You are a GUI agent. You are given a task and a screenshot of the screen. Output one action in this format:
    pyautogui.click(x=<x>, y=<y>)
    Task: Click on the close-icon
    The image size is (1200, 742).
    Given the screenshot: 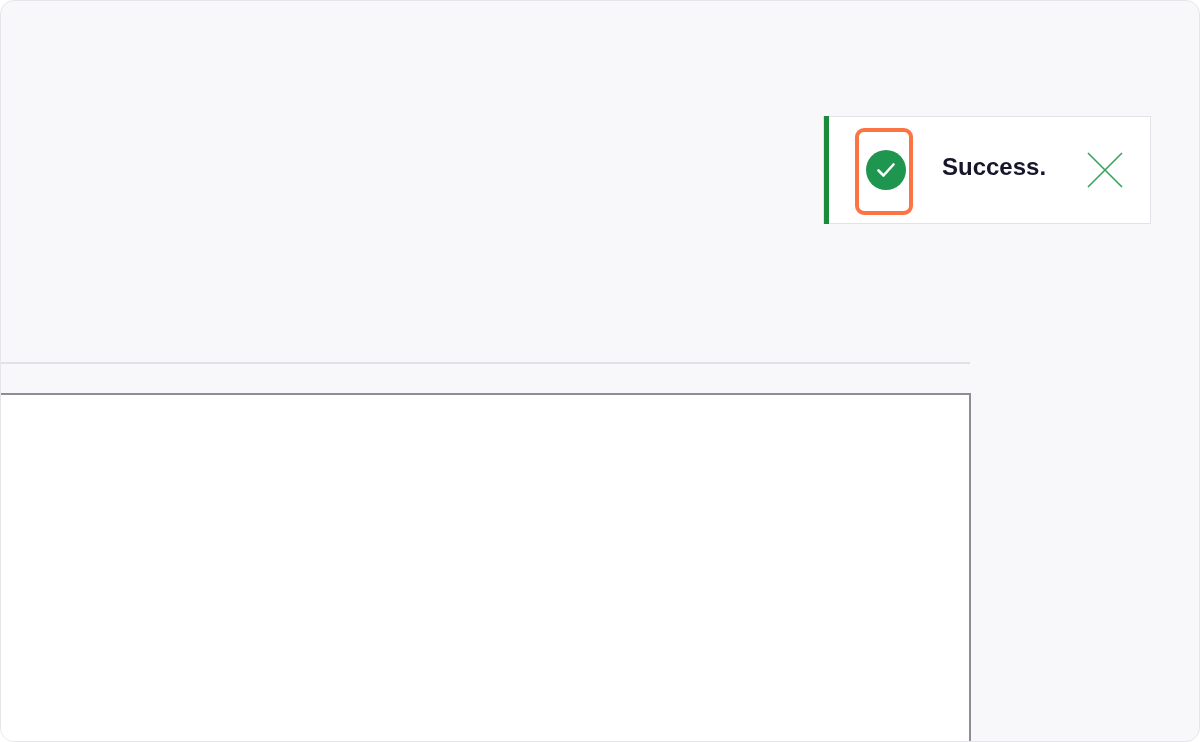 What is the action you would take?
    pyautogui.click(x=1105, y=170)
    